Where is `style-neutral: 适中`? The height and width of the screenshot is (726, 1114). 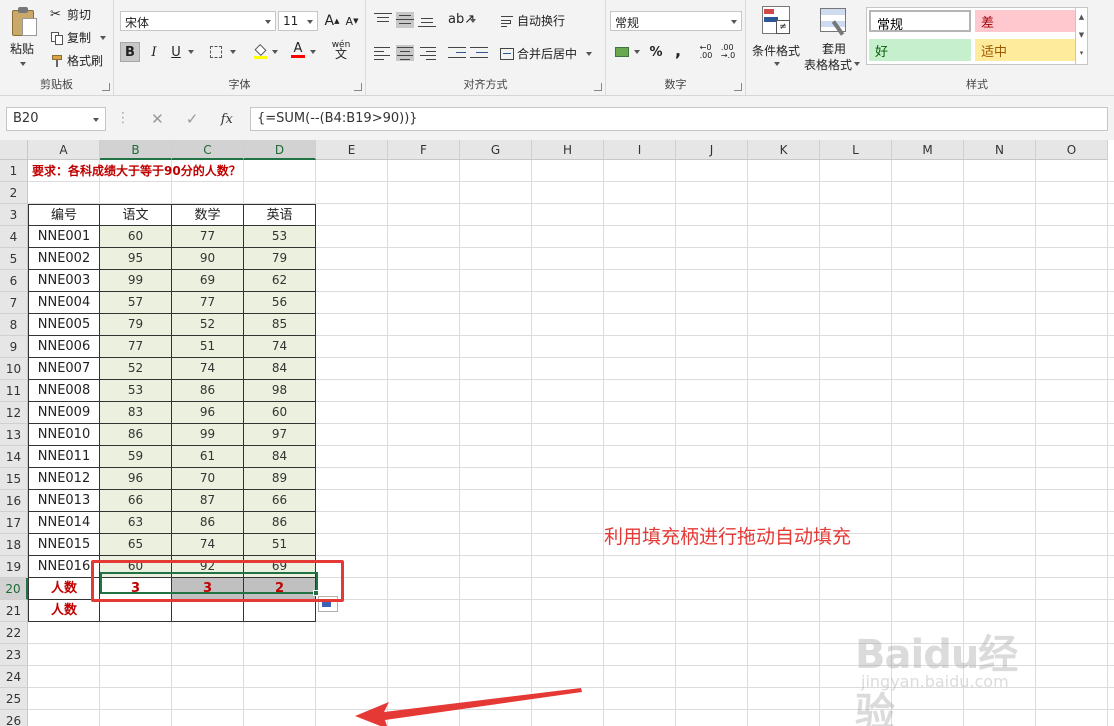
style-neutral: 适中 is located at coordinates (1025, 50).